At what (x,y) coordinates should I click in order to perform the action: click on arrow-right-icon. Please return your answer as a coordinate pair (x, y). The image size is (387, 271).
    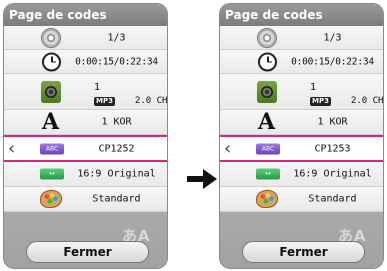
    Looking at the image, I should click on (202, 179).